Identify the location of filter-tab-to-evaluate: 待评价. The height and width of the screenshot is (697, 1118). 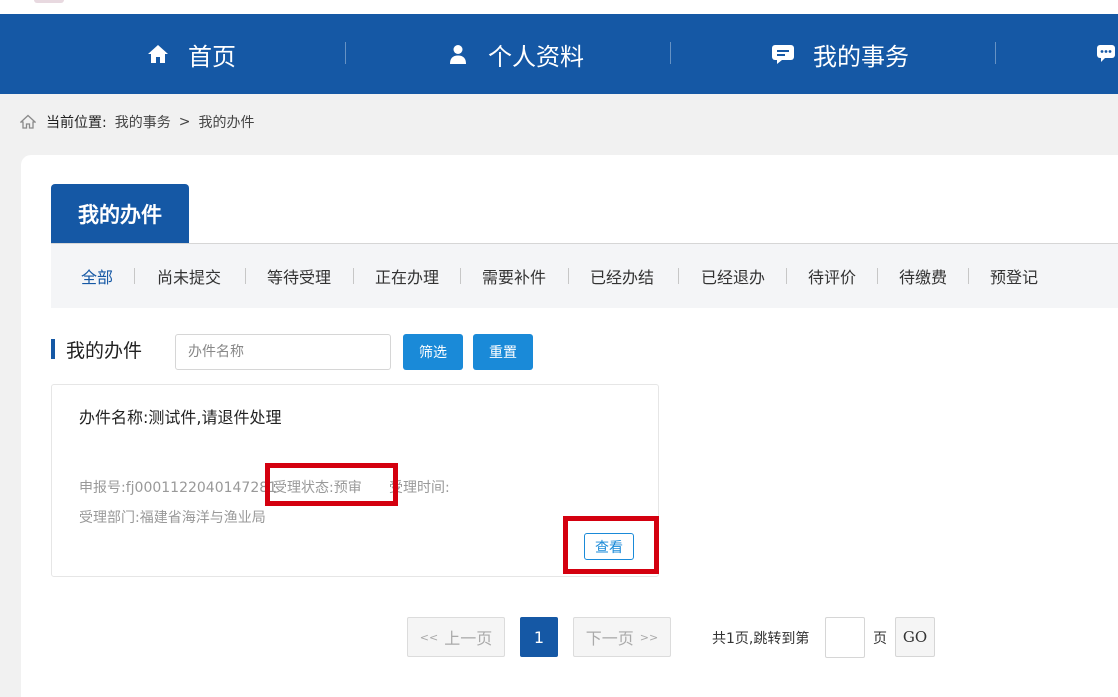
(832, 276).